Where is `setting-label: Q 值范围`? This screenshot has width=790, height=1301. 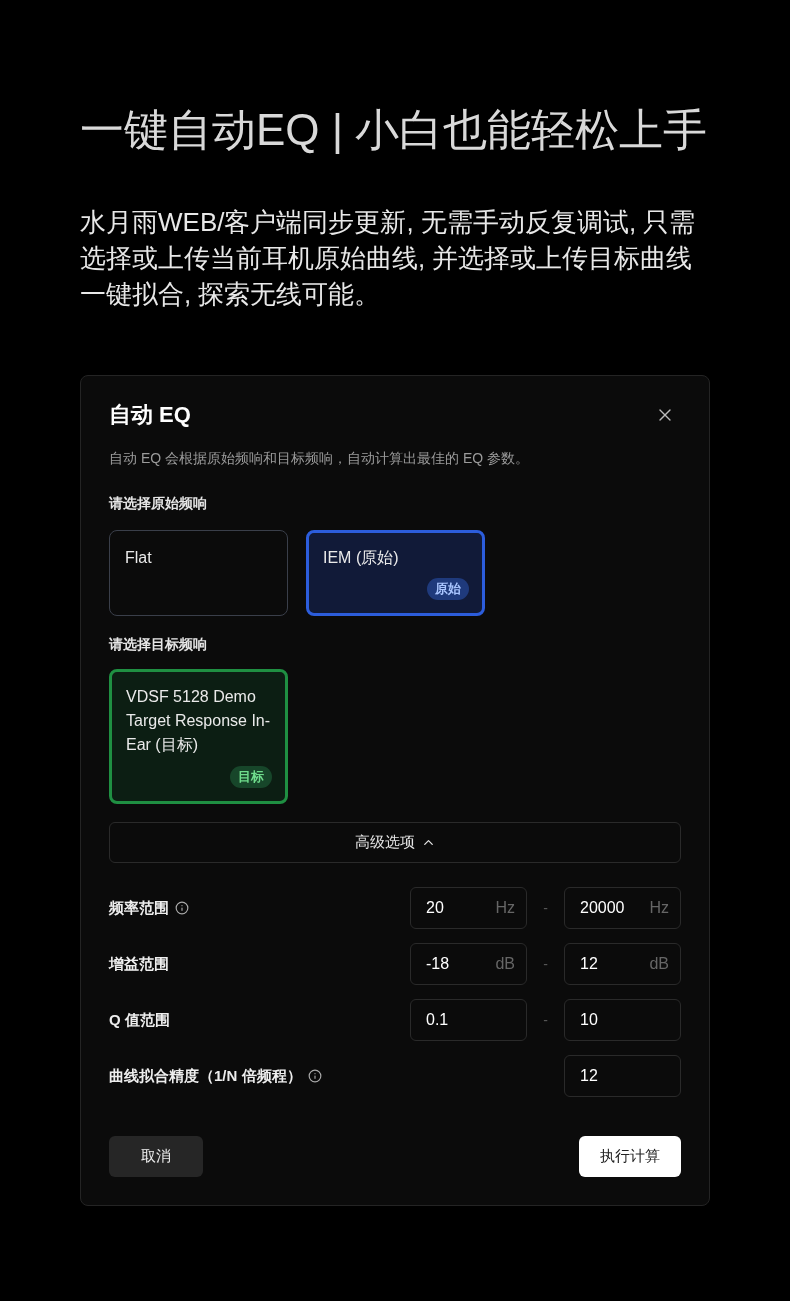 setting-label: Q 值范围 is located at coordinates (139, 1020).